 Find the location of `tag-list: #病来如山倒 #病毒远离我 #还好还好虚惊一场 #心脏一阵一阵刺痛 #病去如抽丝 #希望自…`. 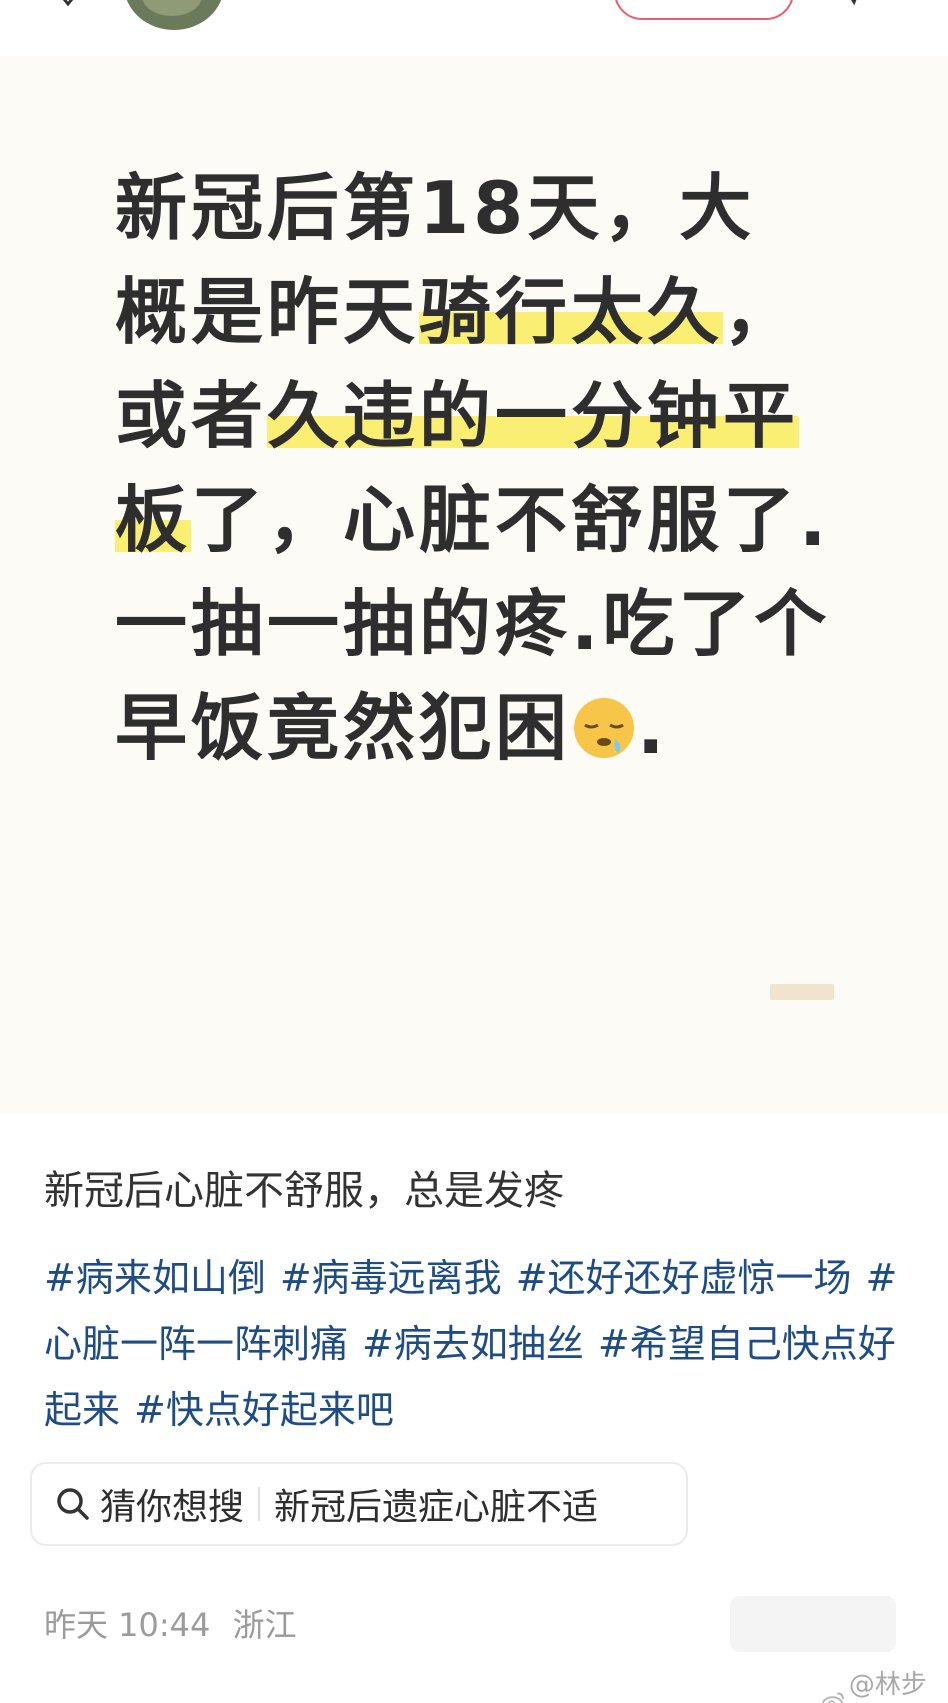

tag-list: #病来如山倒 #病毒远离我 #还好还好虚惊一场 #心脏一阵一阵刺痛 #病去如抽丝 #希望自… is located at coordinates (484, 1344).